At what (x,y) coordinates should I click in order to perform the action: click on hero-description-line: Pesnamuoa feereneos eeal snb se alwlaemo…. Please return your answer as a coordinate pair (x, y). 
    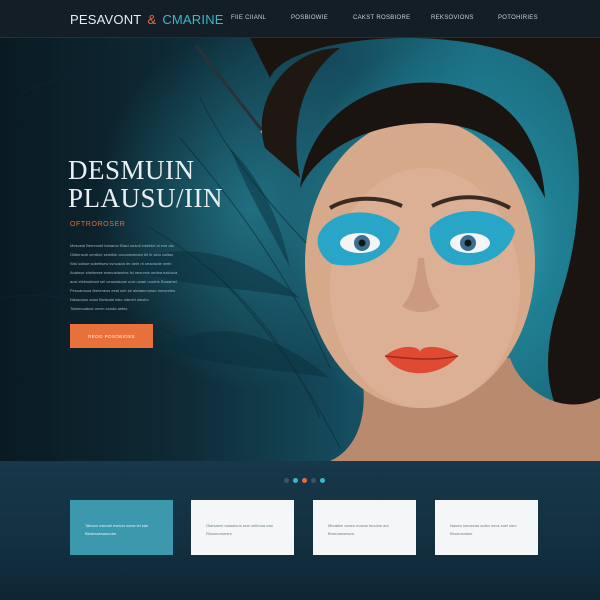
    Looking at the image, I should click on (123, 290).